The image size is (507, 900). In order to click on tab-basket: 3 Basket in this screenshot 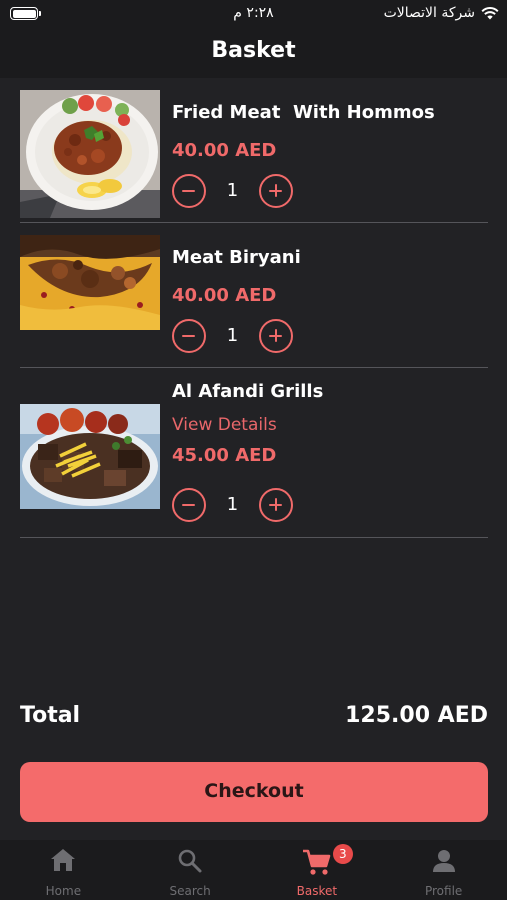, I will do `click(317, 870)`.